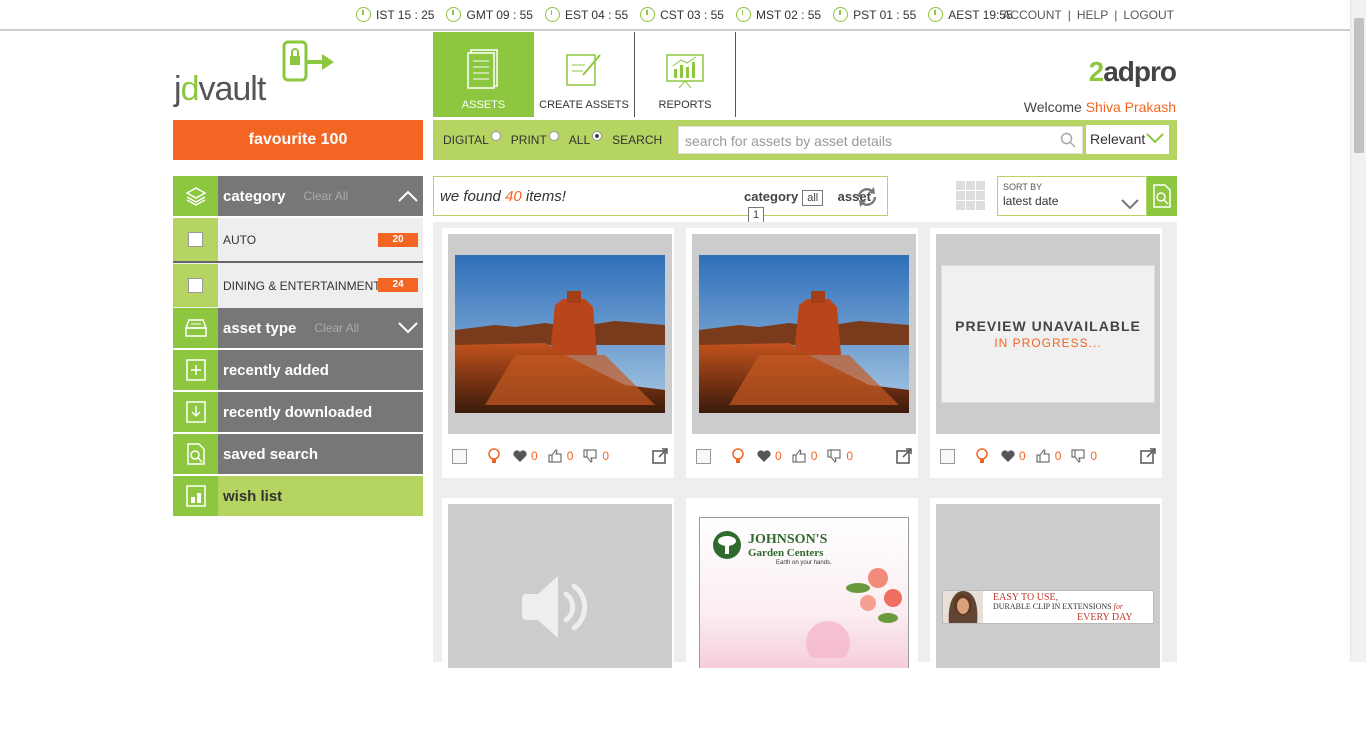 Image resolution: width=1366 pixels, height=748 pixels. I want to click on user-name: Shiva Prakash, so click(1131, 107).